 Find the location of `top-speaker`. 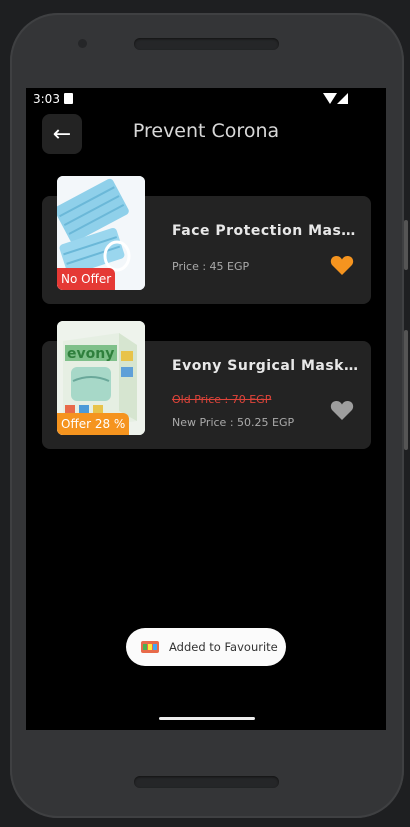

top-speaker is located at coordinates (206, 44).